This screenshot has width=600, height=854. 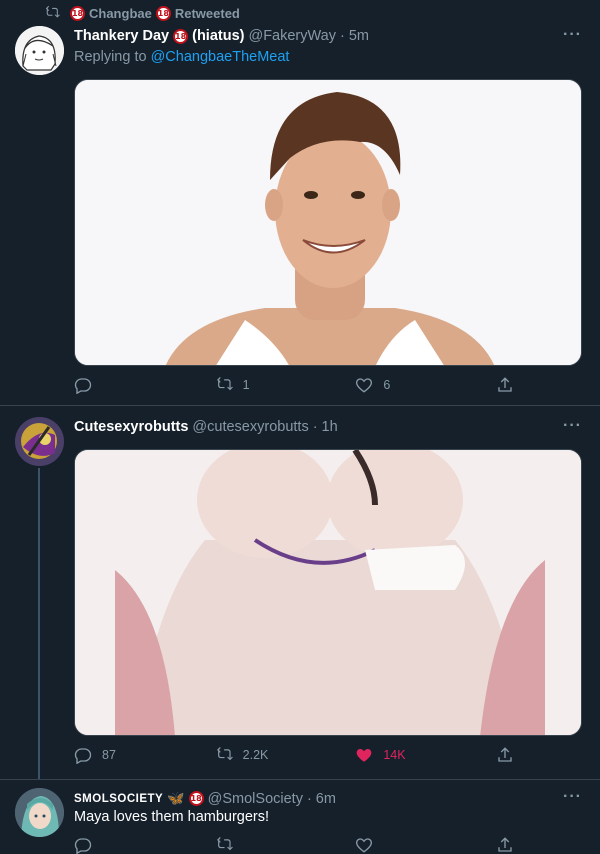 I want to click on like-button: 14K, so click(x=410, y=755).